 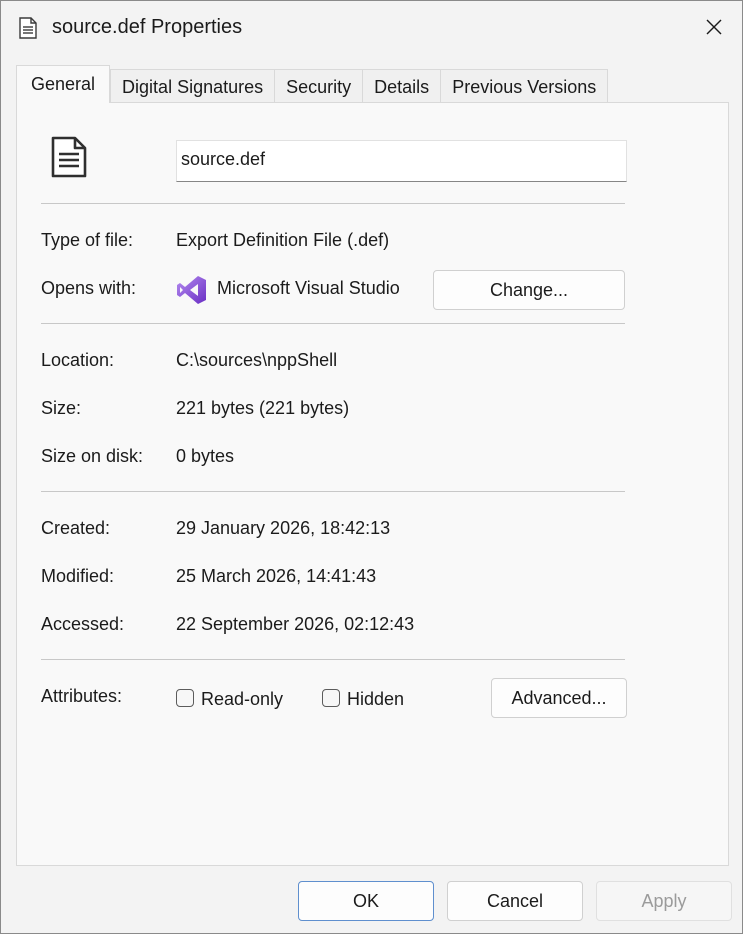 I want to click on size-value: 221 bytes (221 bytes), so click(x=263, y=408).